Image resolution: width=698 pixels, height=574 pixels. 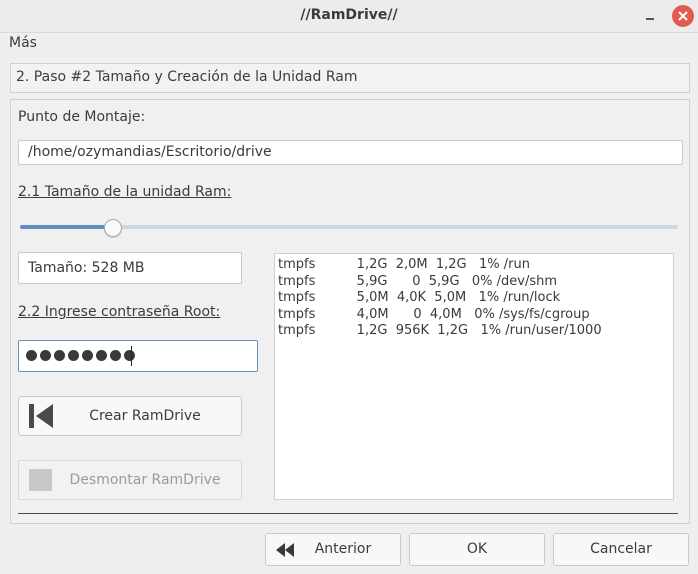 I want to click on create-ramdrive-label: Crear RamDrive, so click(x=145, y=416).